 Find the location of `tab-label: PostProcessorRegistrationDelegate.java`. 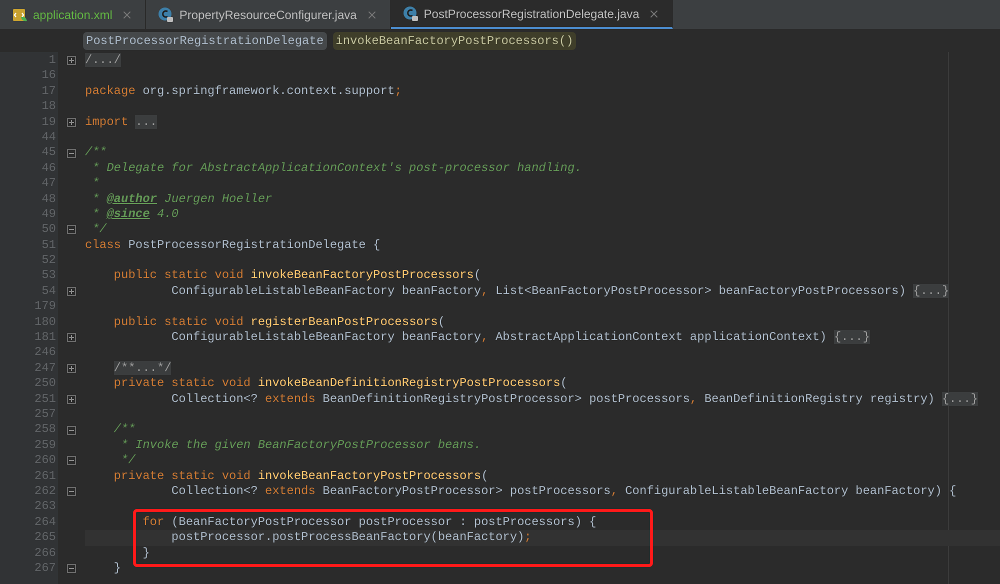

tab-label: PostProcessorRegistrationDelegate.java is located at coordinates (532, 14).